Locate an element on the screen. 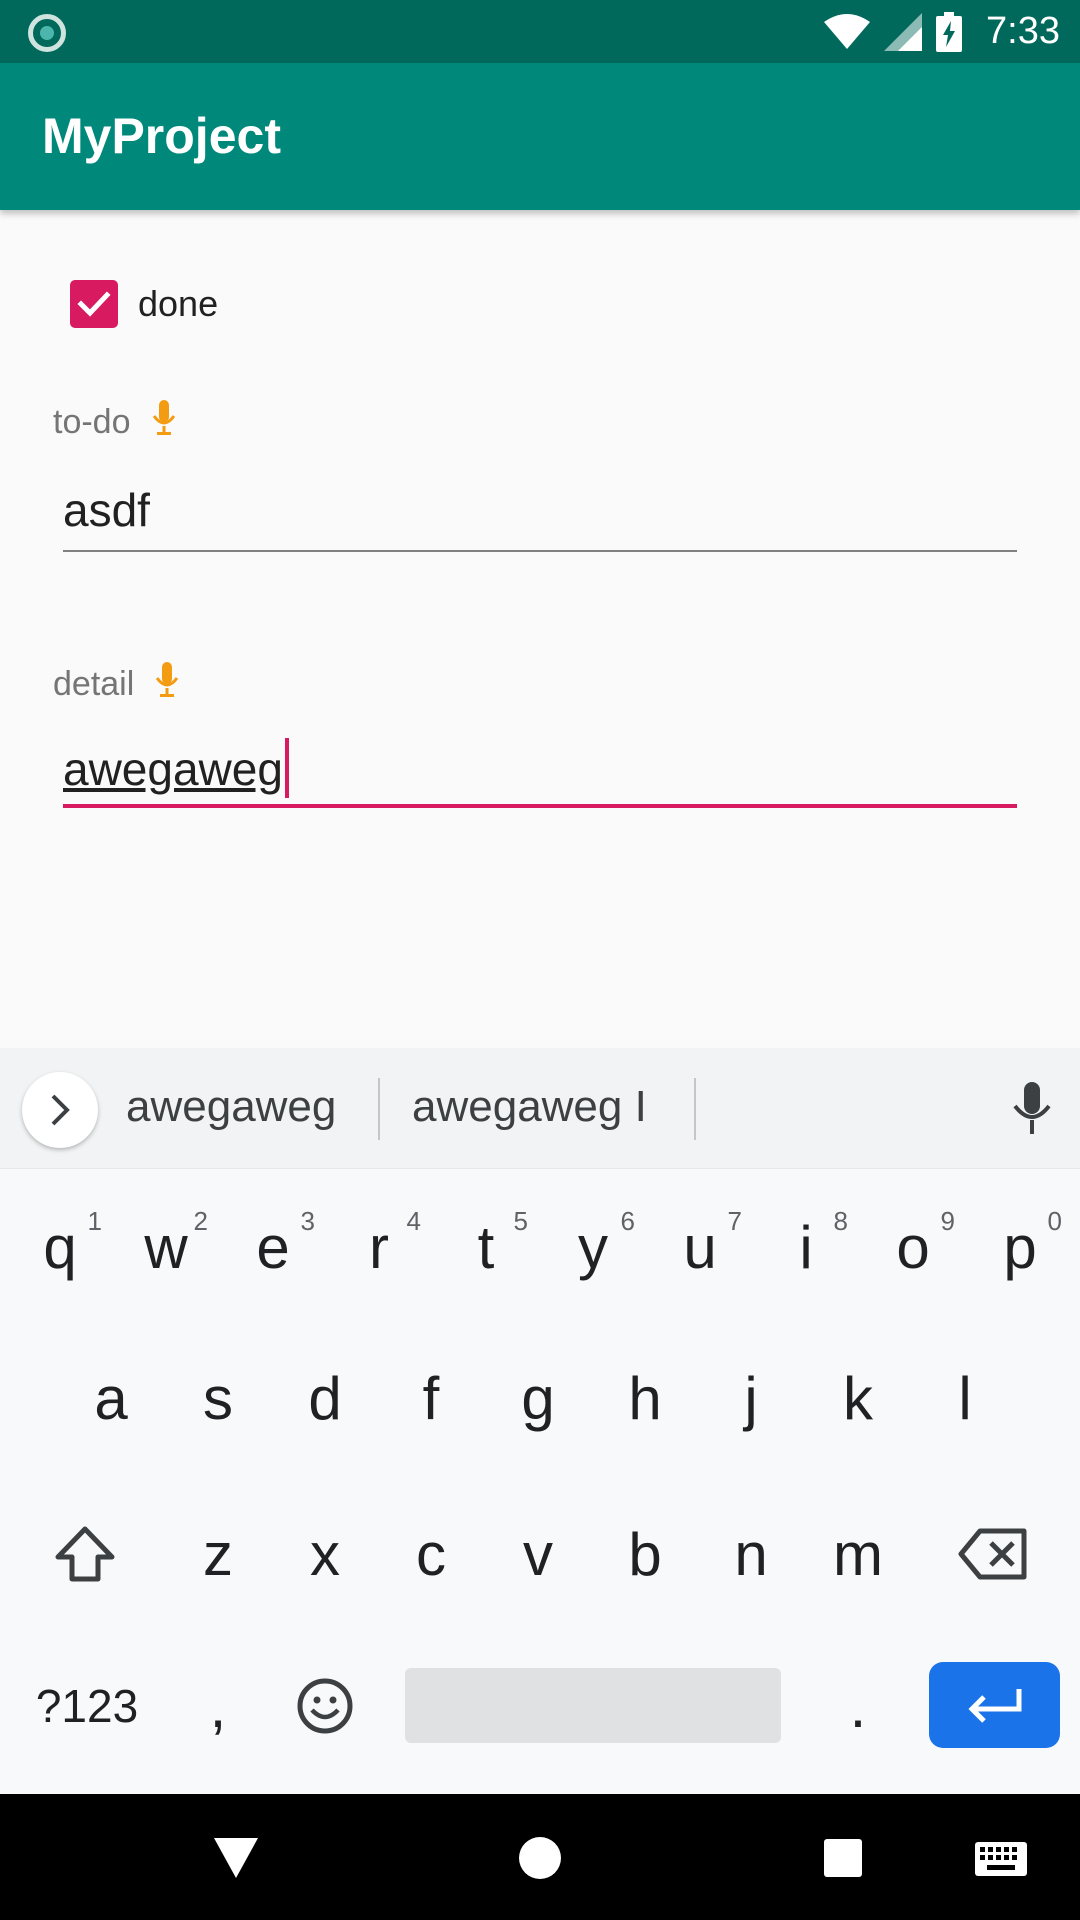 The width and height of the screenshot is (1080, 1920). key-o: o9 is located at coordinates (913, 1247).